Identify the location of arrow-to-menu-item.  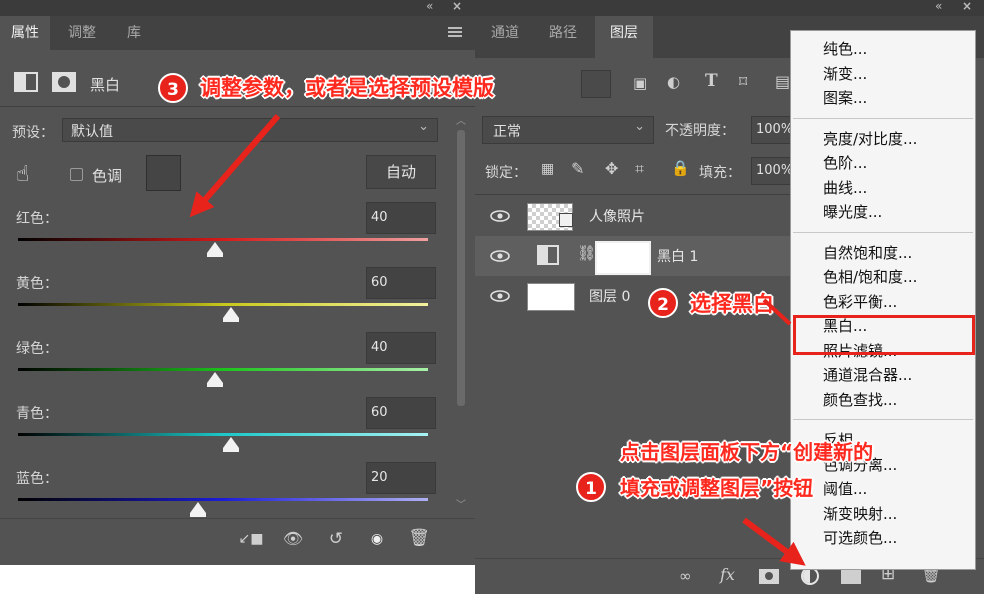
(777, 312).